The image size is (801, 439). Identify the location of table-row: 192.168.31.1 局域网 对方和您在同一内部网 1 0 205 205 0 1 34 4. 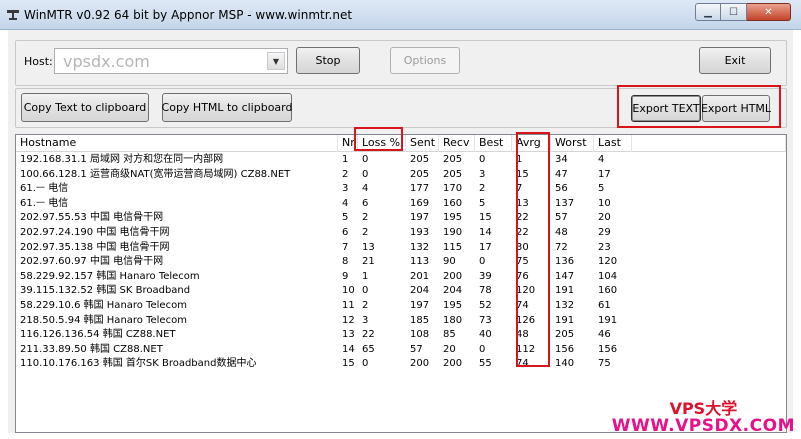
(401, 160).